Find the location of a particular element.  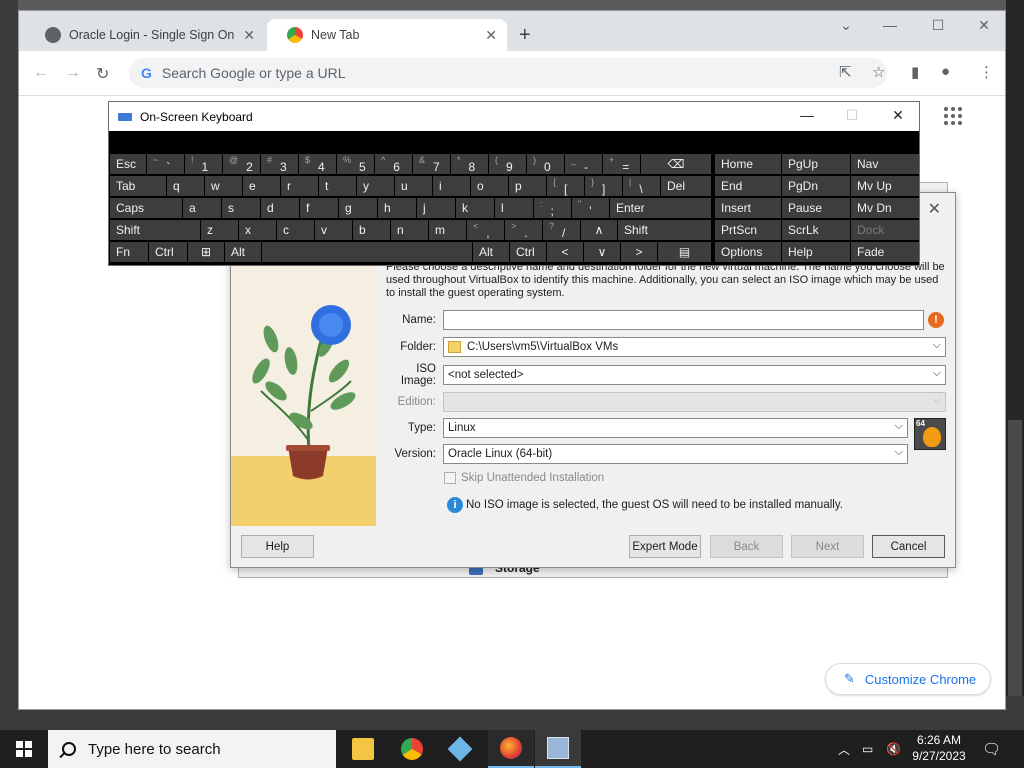

key-tab: Tab is located at coordinates (138, 186).